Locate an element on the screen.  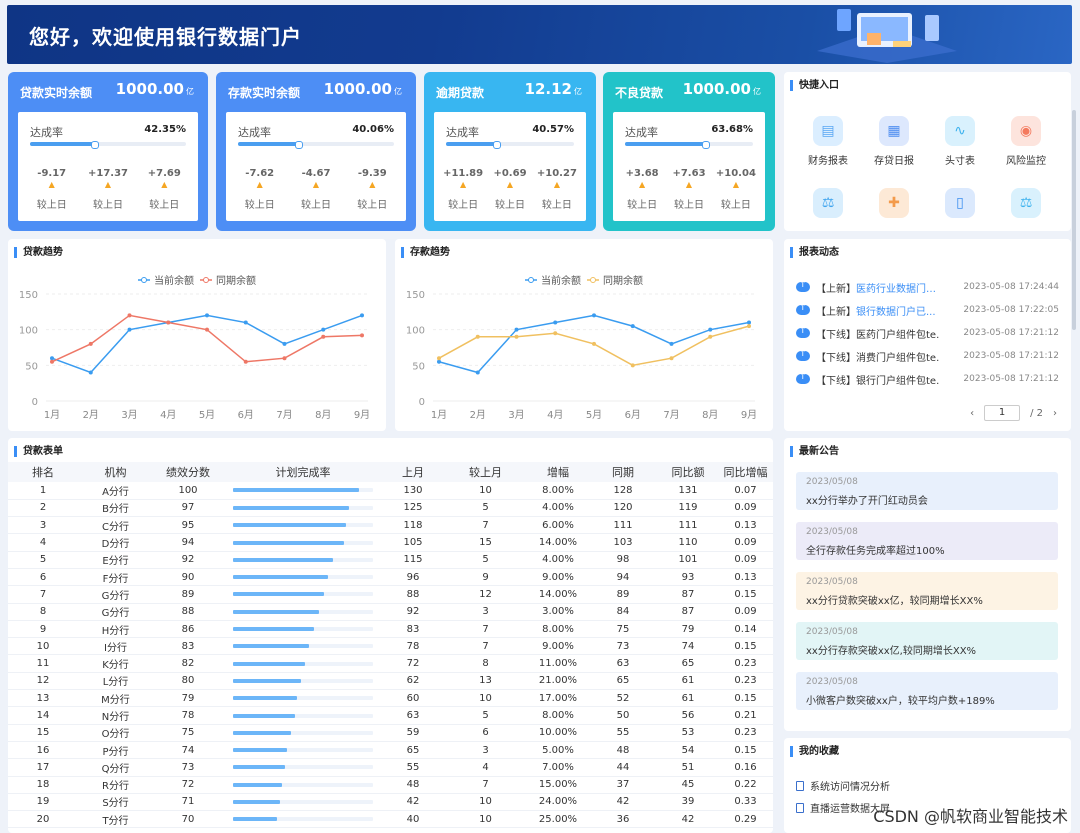
table-row: 12 L分行 80 62 13 21.00% 65 61 0.23 is located at coordinates (390, 681).